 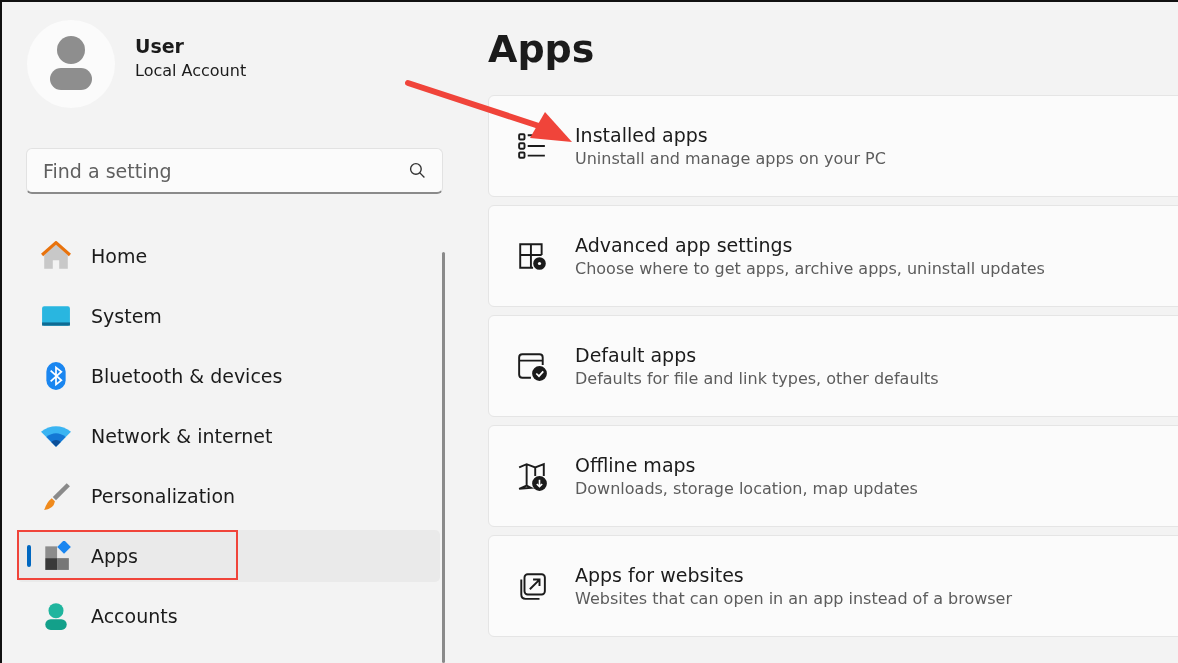 What do you see at coordinates (191, 70) in the screenshot?
I see `account-type: Local Account` at bounding box center [191, 70].